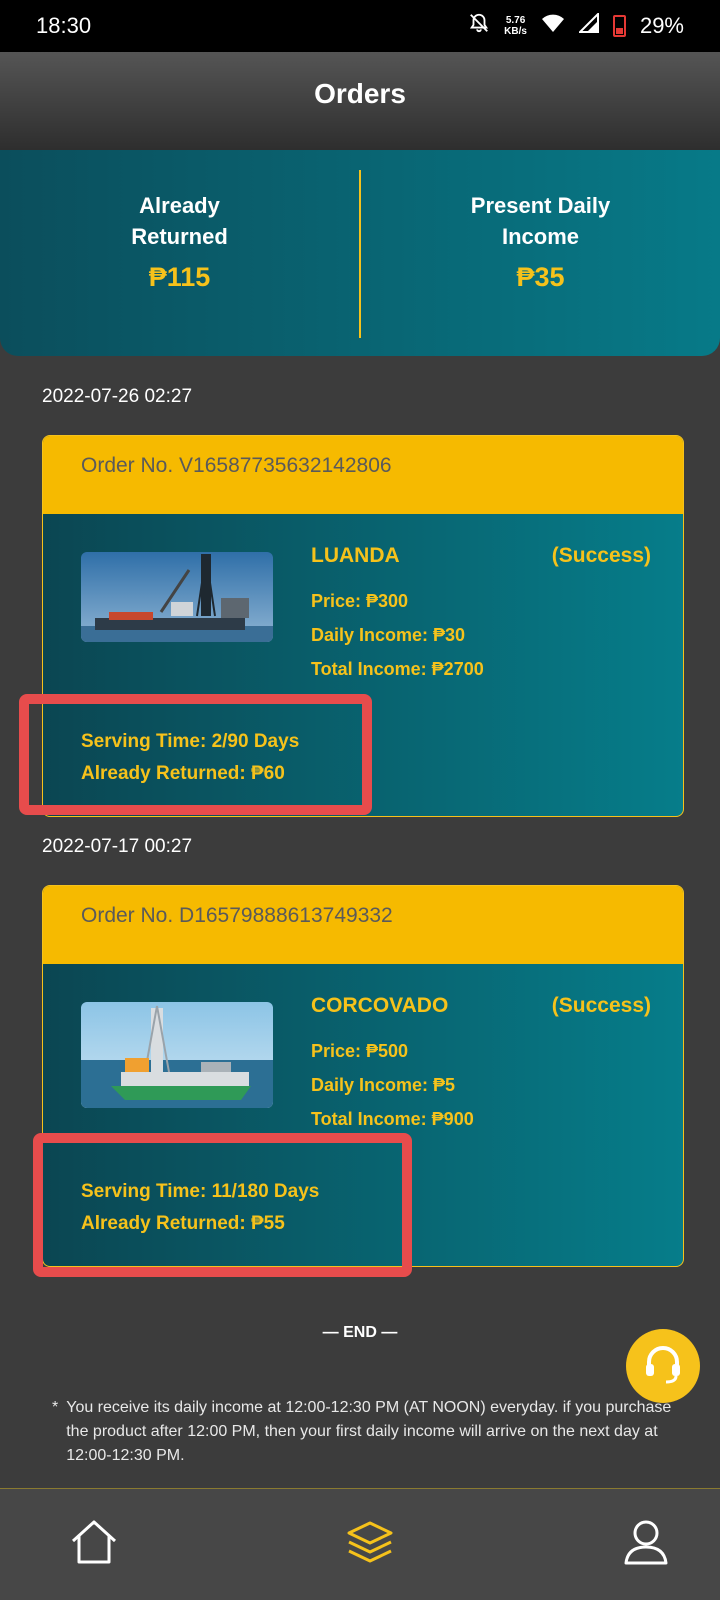  Describe the element at coordinates (360, 601) in the screenshot. I see `order-price: Price: ₱300` at that location.